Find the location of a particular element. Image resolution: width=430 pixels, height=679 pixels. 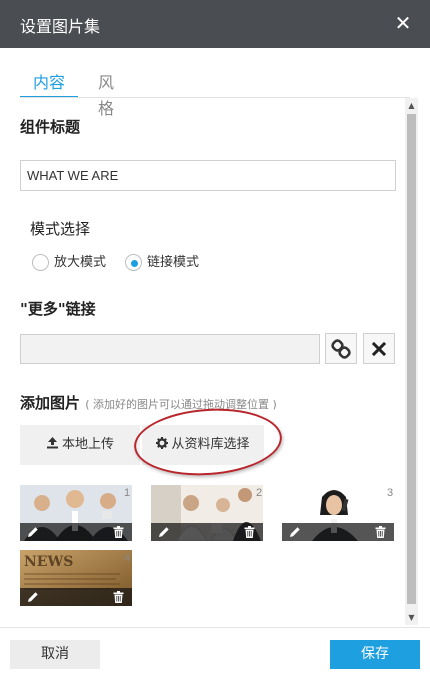

local-upload-button: 本地上传 is located at coordinates (80, 445).